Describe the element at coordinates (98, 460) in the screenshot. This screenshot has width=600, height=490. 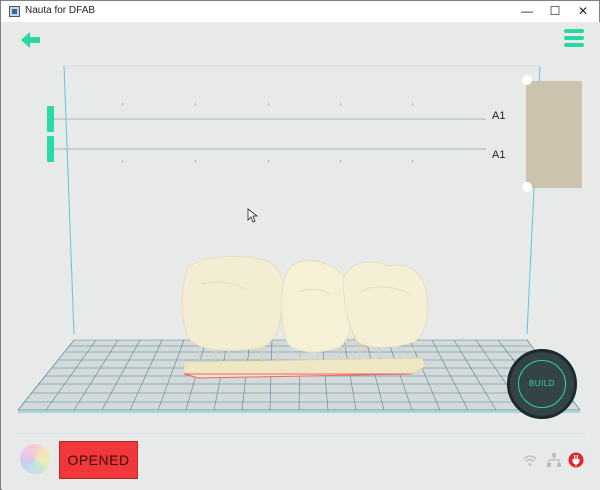
I see `status-opened-button: OPENED` at that location.